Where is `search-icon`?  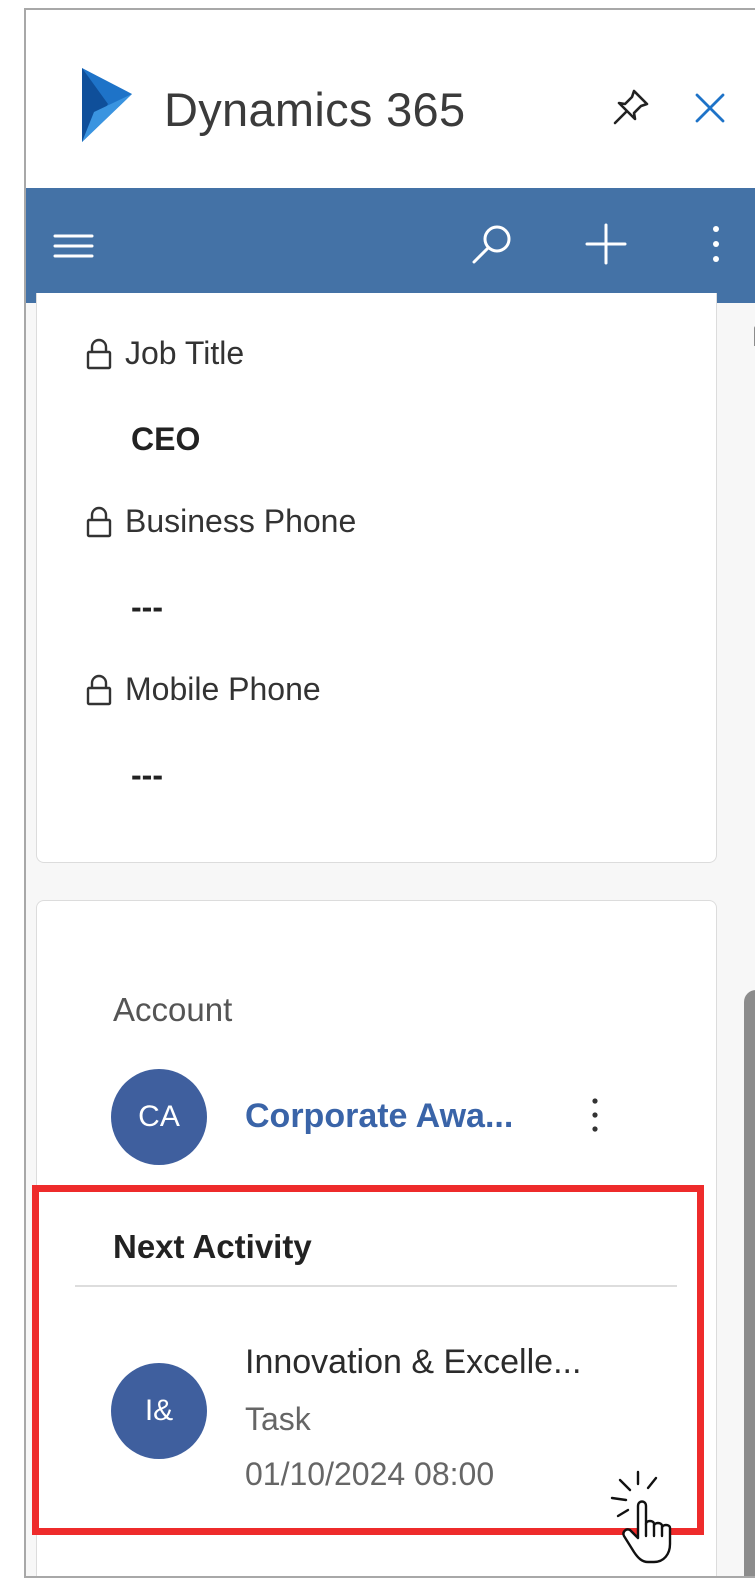 search-icon is located at coordinates (492, 244).